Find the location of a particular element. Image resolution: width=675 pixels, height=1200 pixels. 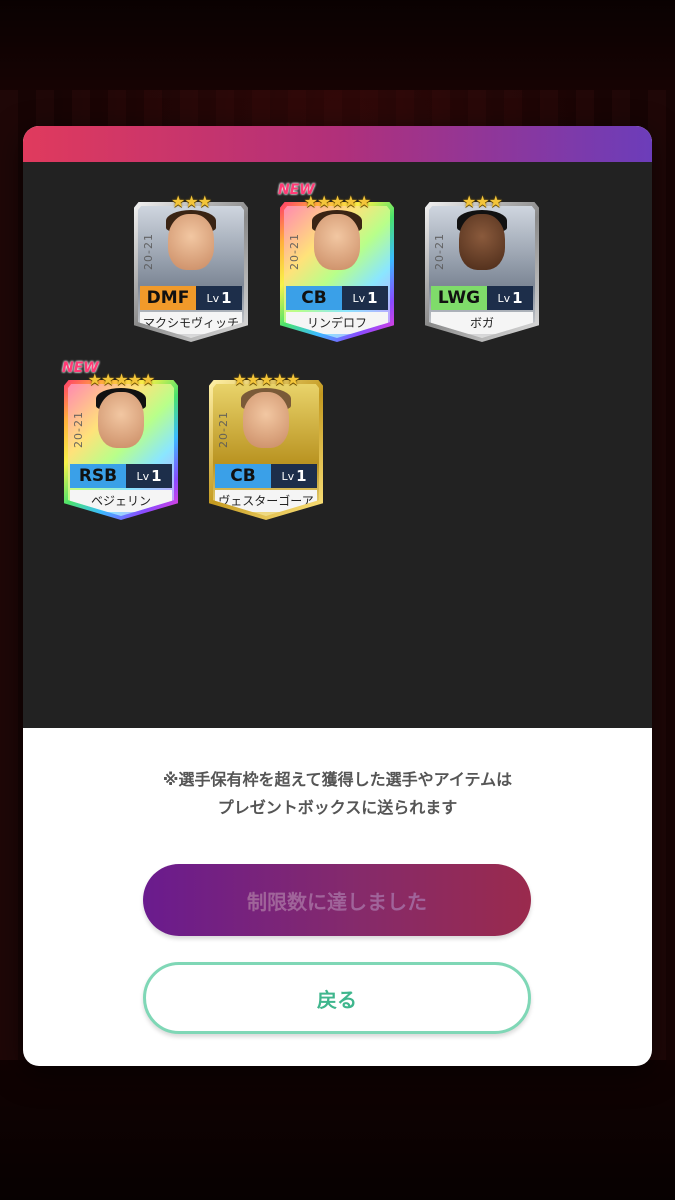

card-frame: 20-21 RSB Lv 1 ベジェリン is located at coordinates (121, 450).